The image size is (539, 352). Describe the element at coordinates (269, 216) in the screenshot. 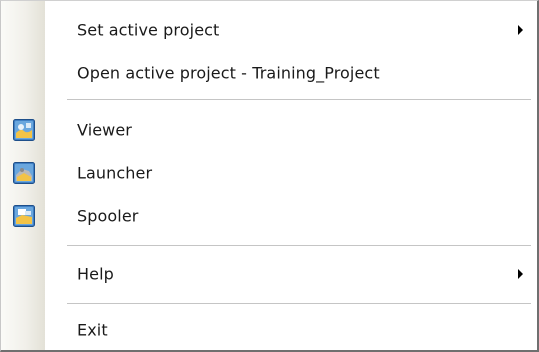

I see `menu-item-spooler: Spooler` at that location.